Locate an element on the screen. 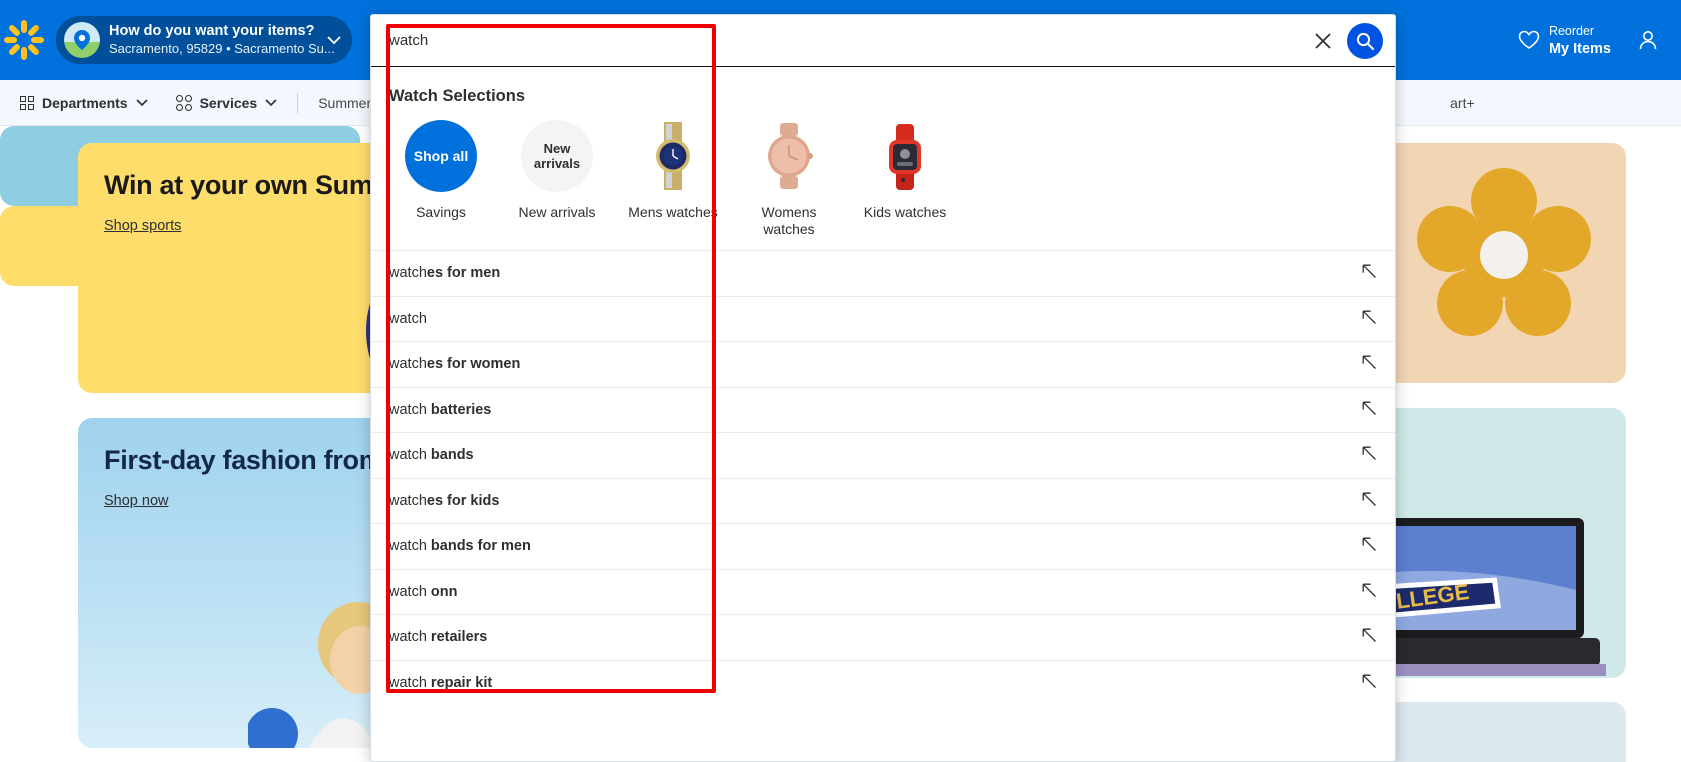 The width and height of the screenshot is (1681, 762). suggestion-text: watch bands is located at coordinates (431, 455).